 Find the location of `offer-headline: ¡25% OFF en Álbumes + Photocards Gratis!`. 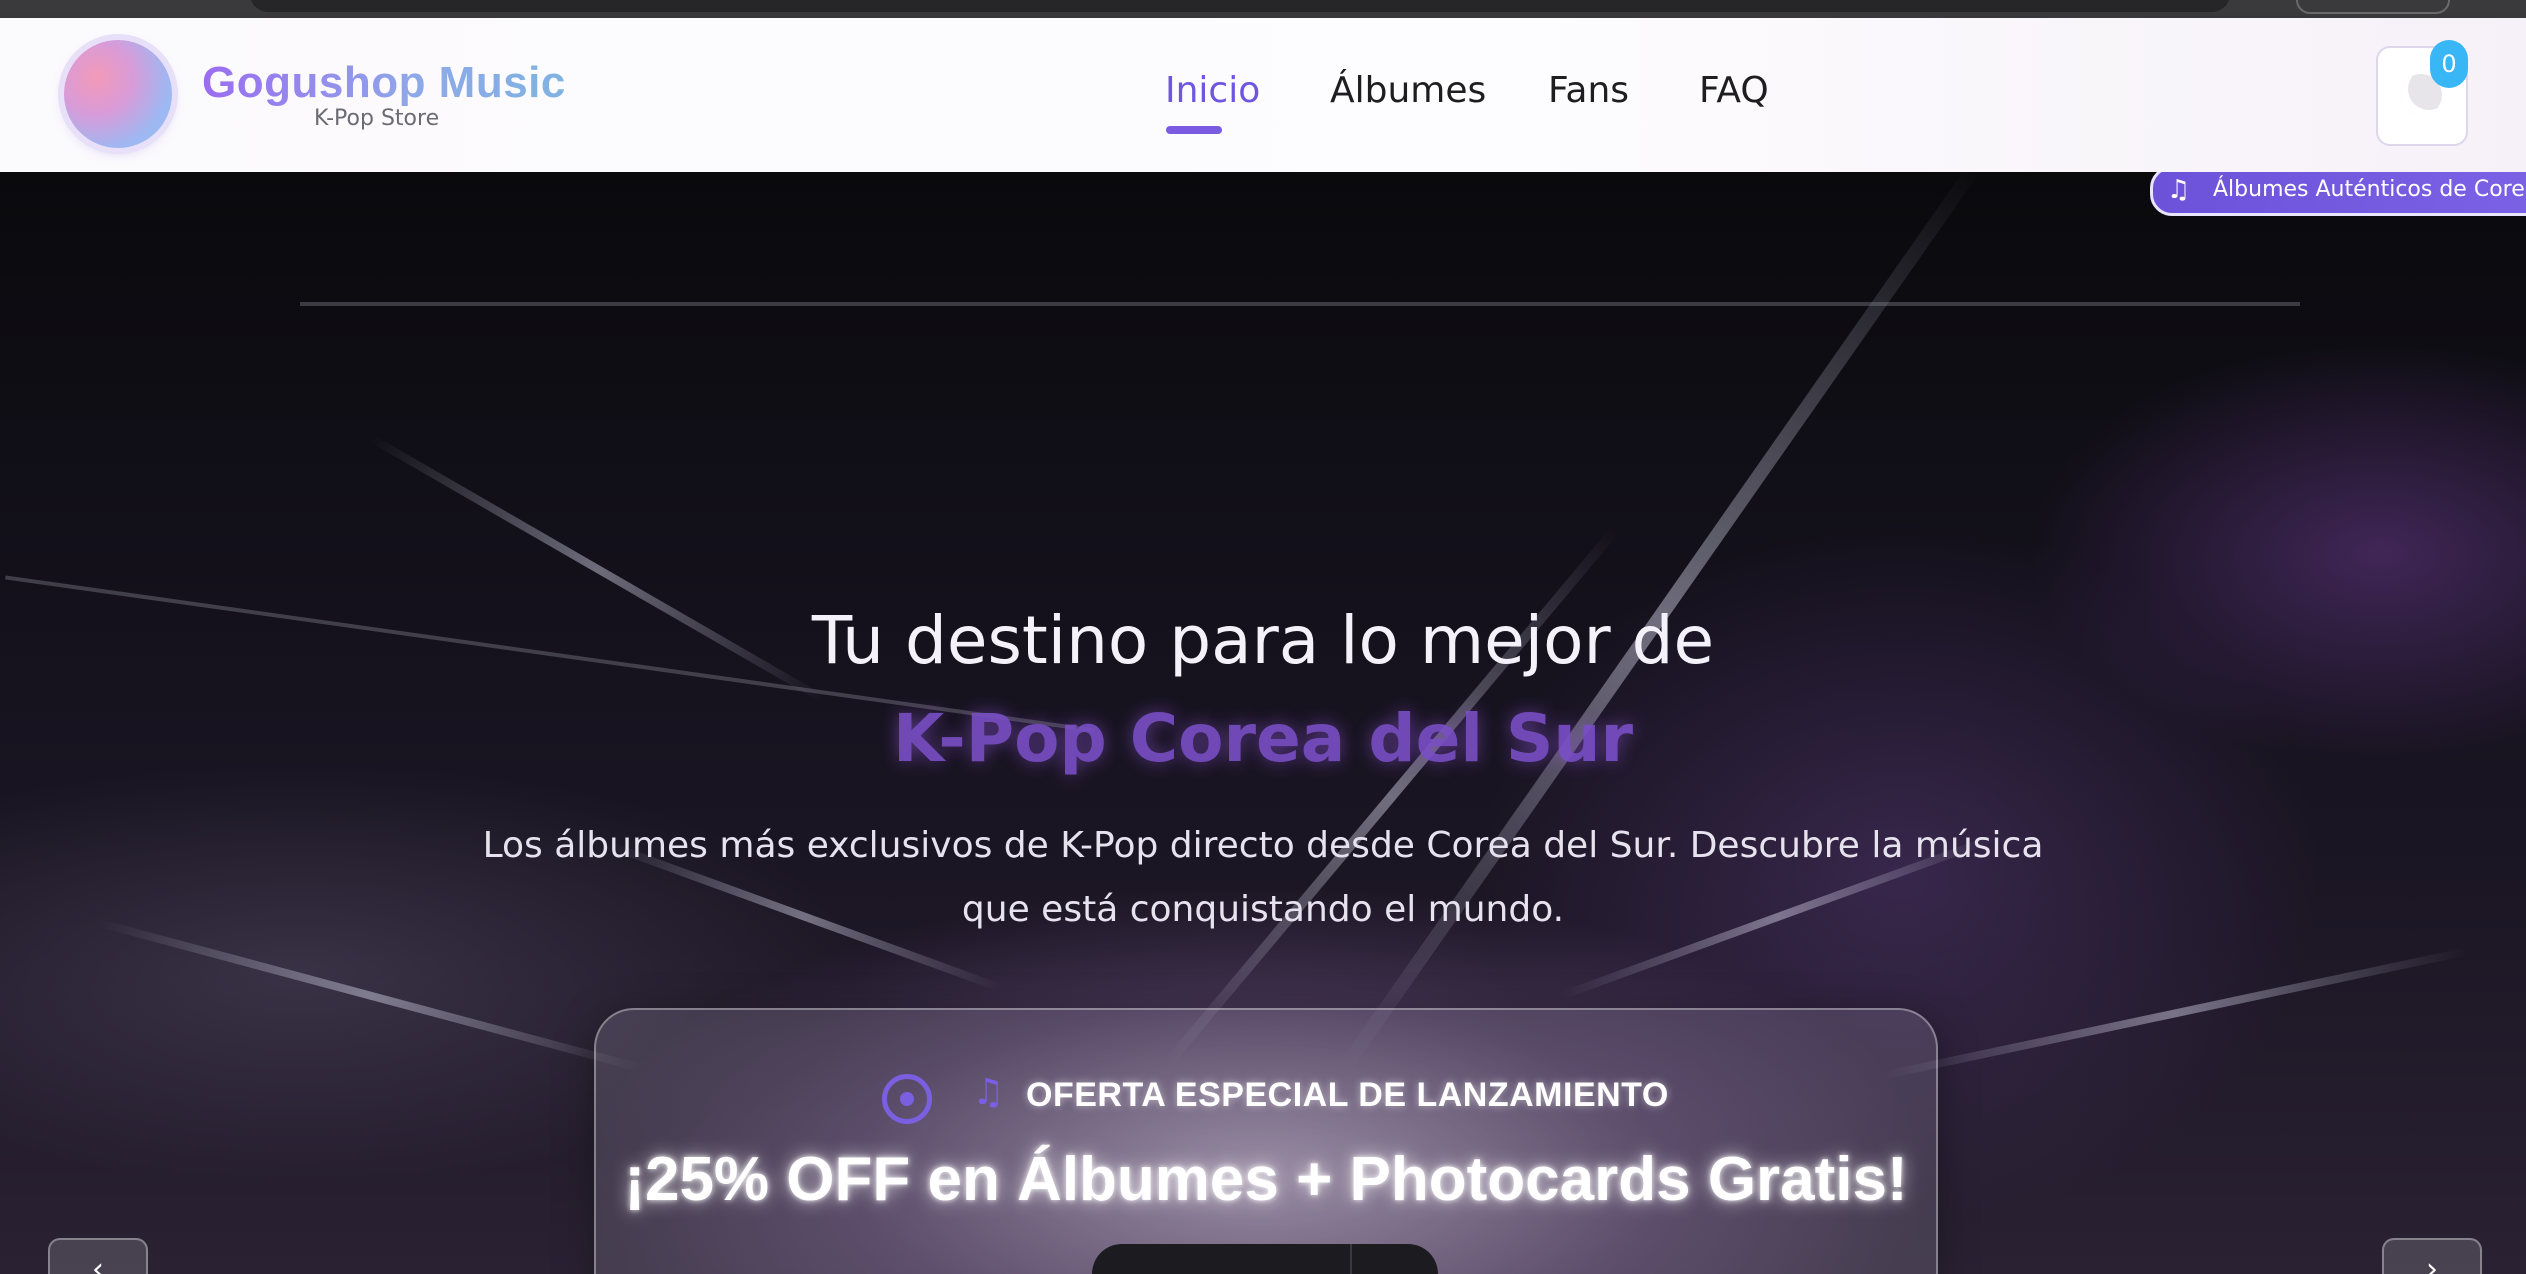

offer-headline: ¡25% OFF en Álbumes + Photocards Gratis! is located at coordinates (1266, 1179).